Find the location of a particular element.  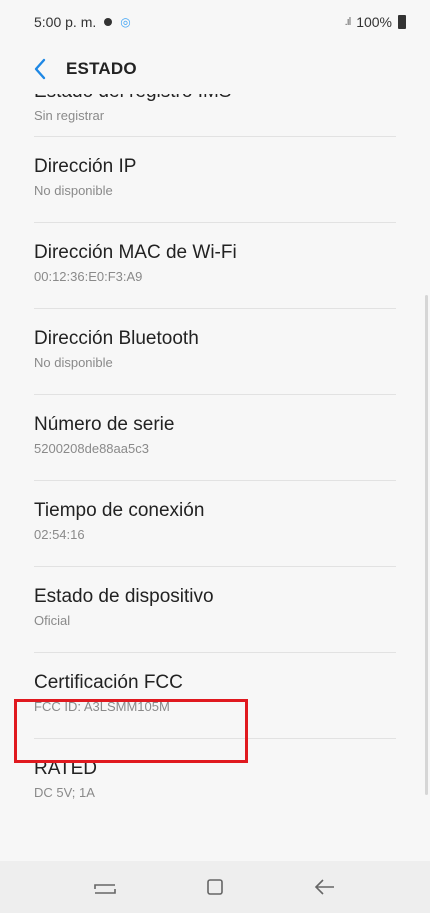

notification-icon: ◎ is located at coordinates (125, 22).